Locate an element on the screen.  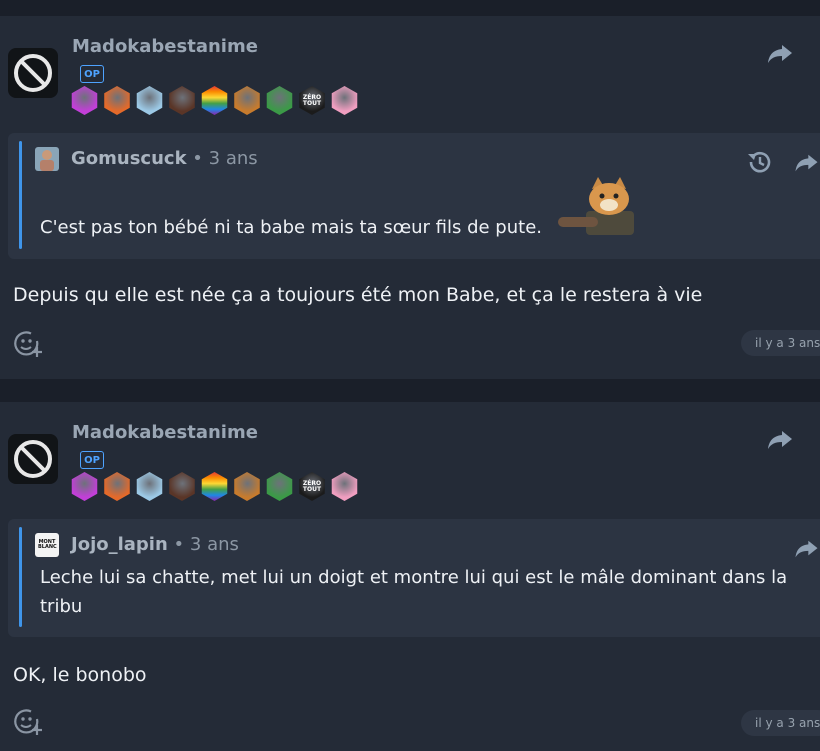
quote-author: Jojo_lapin is located at coordinates (119, 544).